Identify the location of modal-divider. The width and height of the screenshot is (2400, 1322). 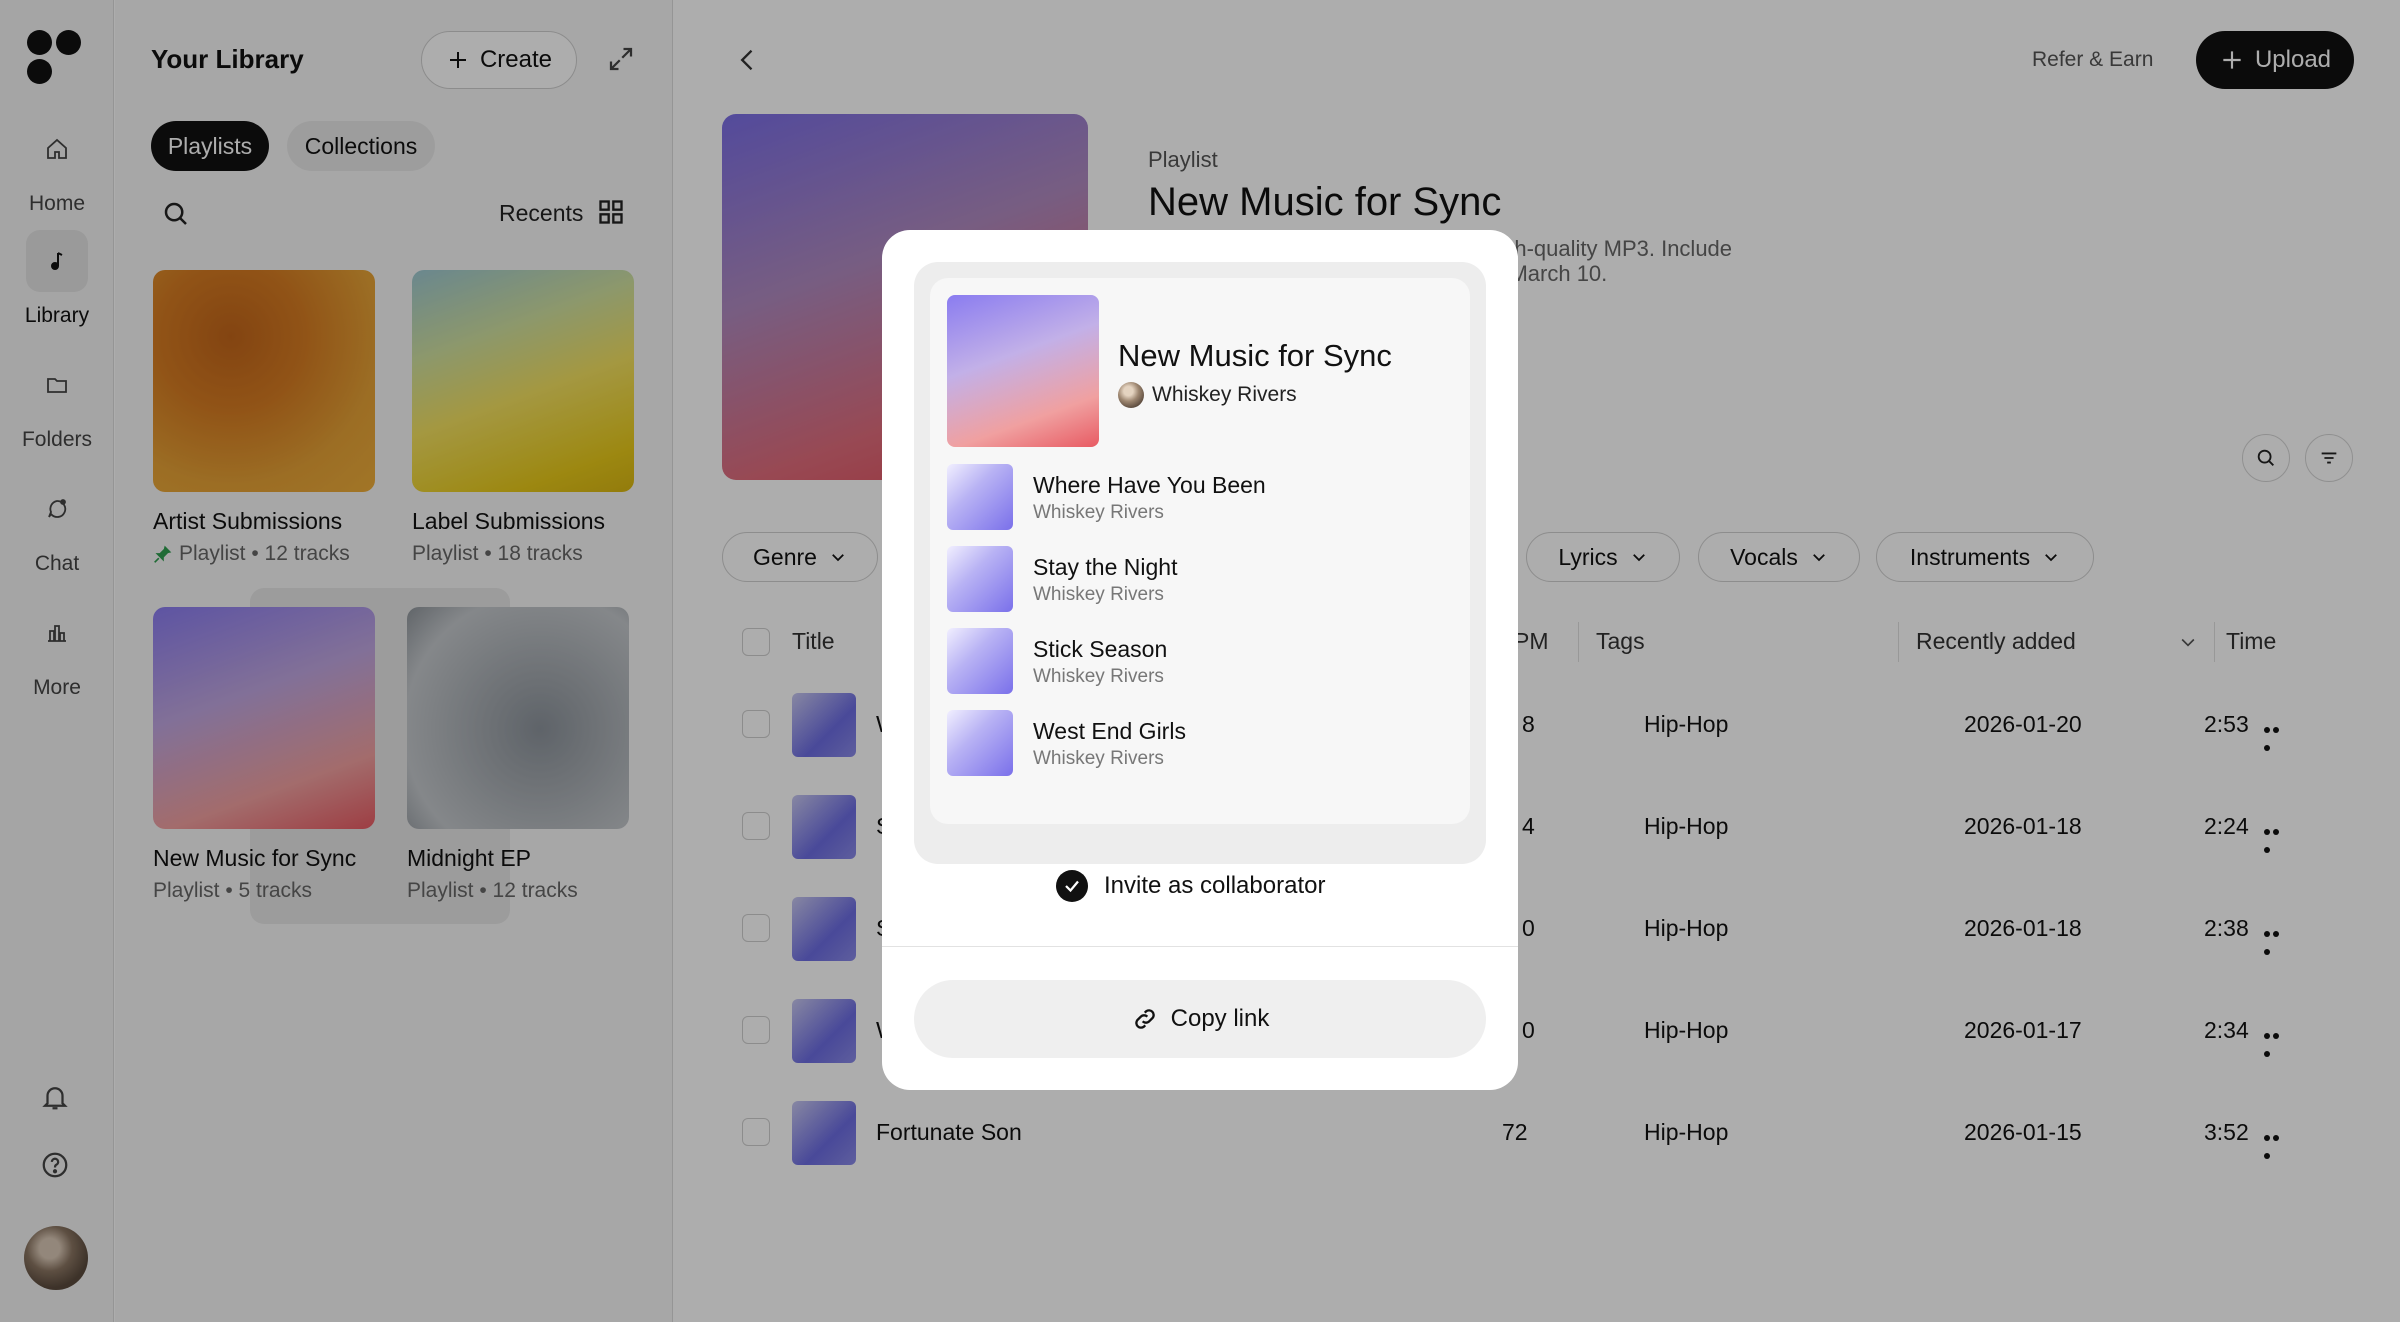
(1200, 946).